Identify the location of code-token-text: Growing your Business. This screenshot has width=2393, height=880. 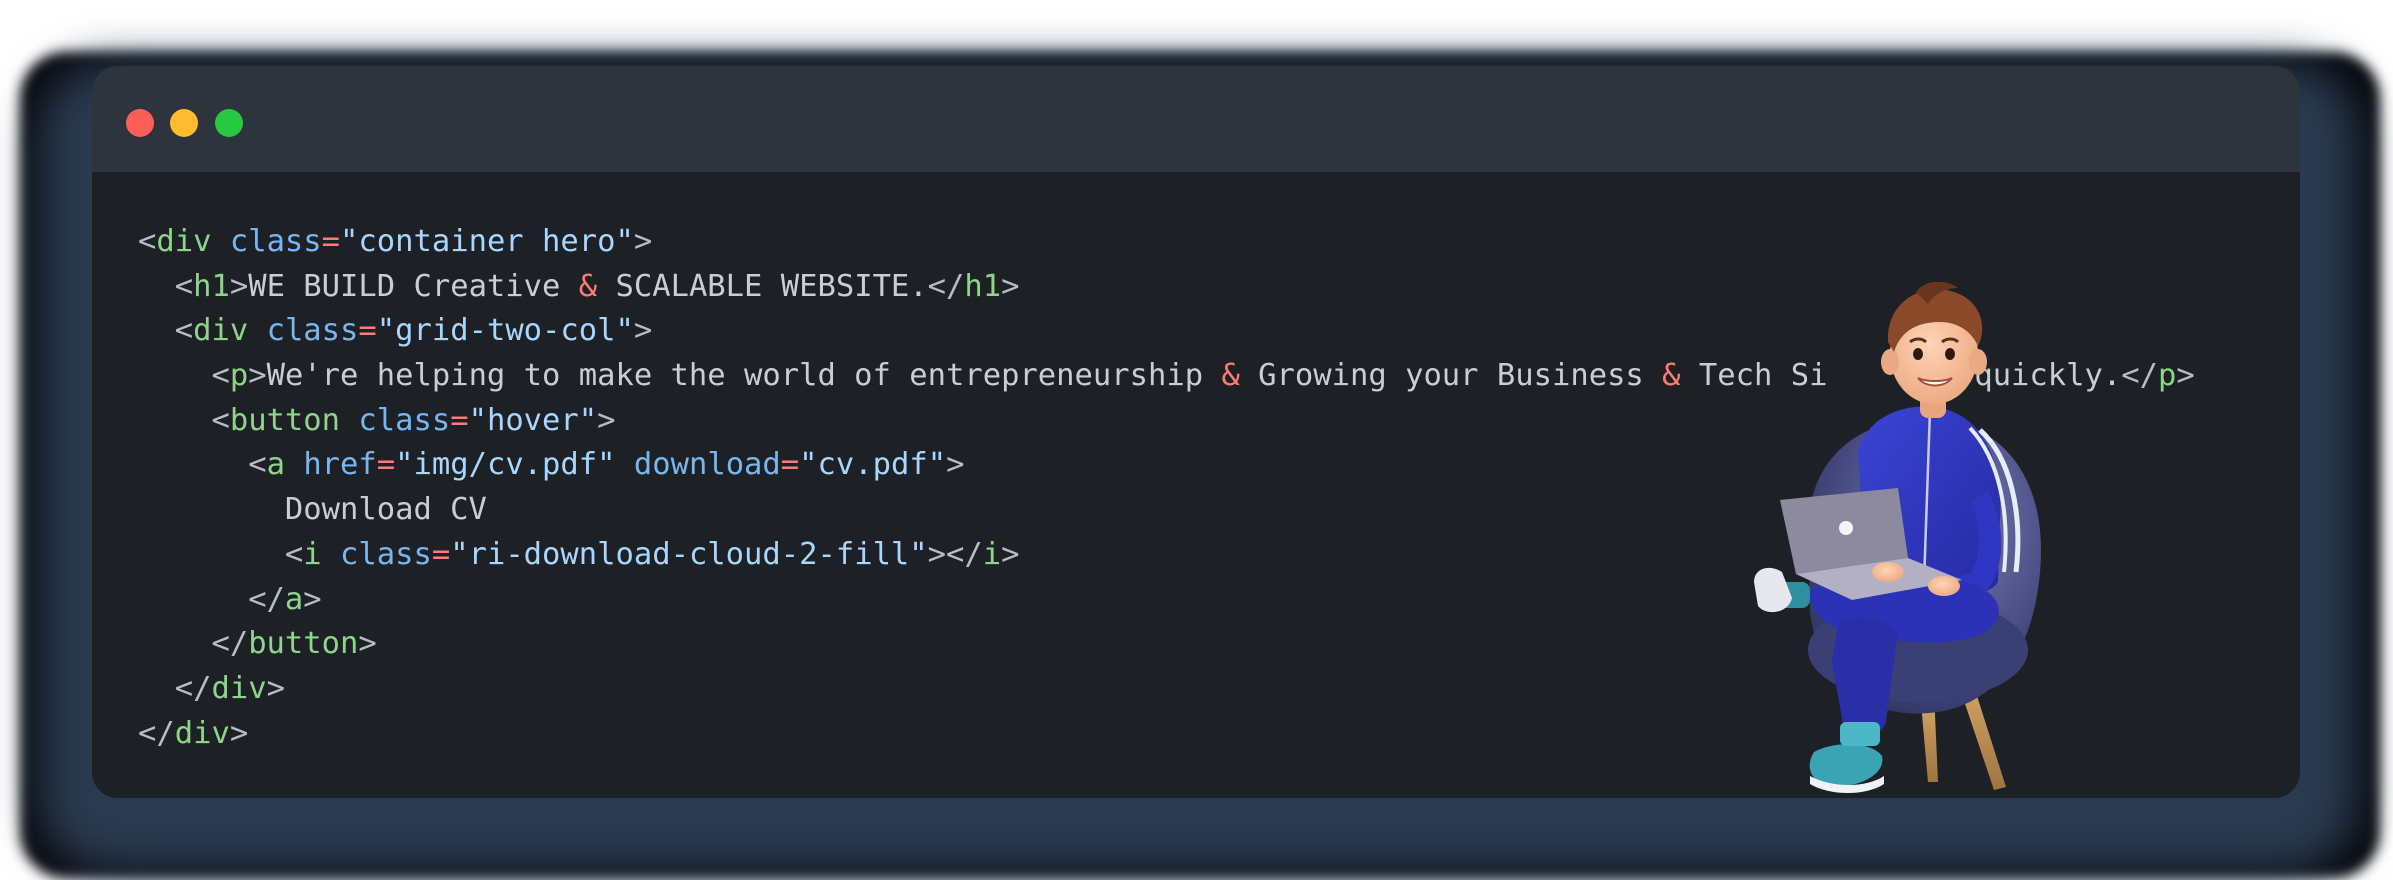
(1451, 376).